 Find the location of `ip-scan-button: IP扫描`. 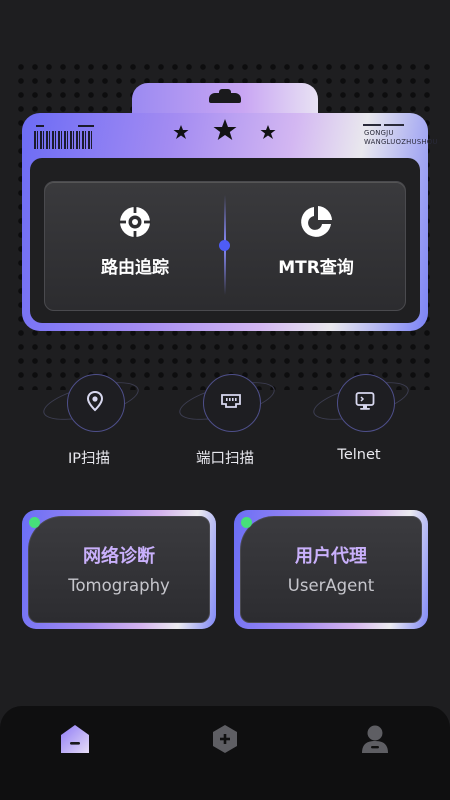

ip-scan-button: IP扫描 is located at coordinates (89, 420).